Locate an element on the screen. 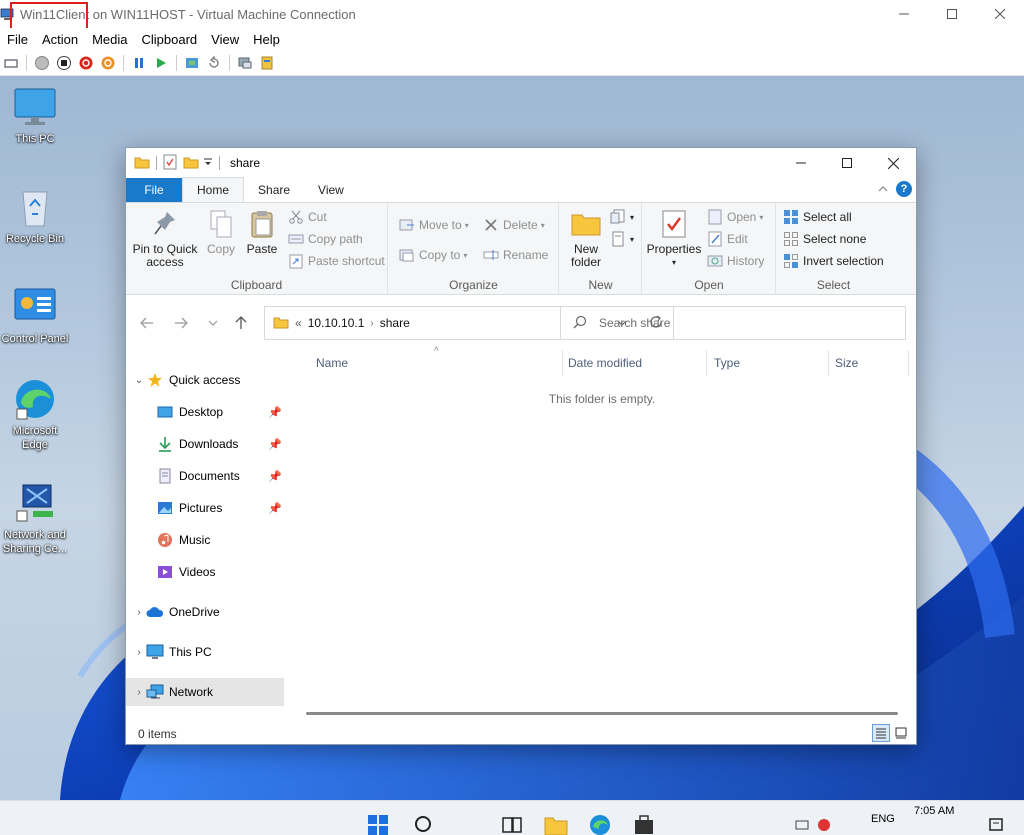 The width and height of the screenshot is (1024, 835). breadcrumb-overflow: « is located at coordinates (298, 323).